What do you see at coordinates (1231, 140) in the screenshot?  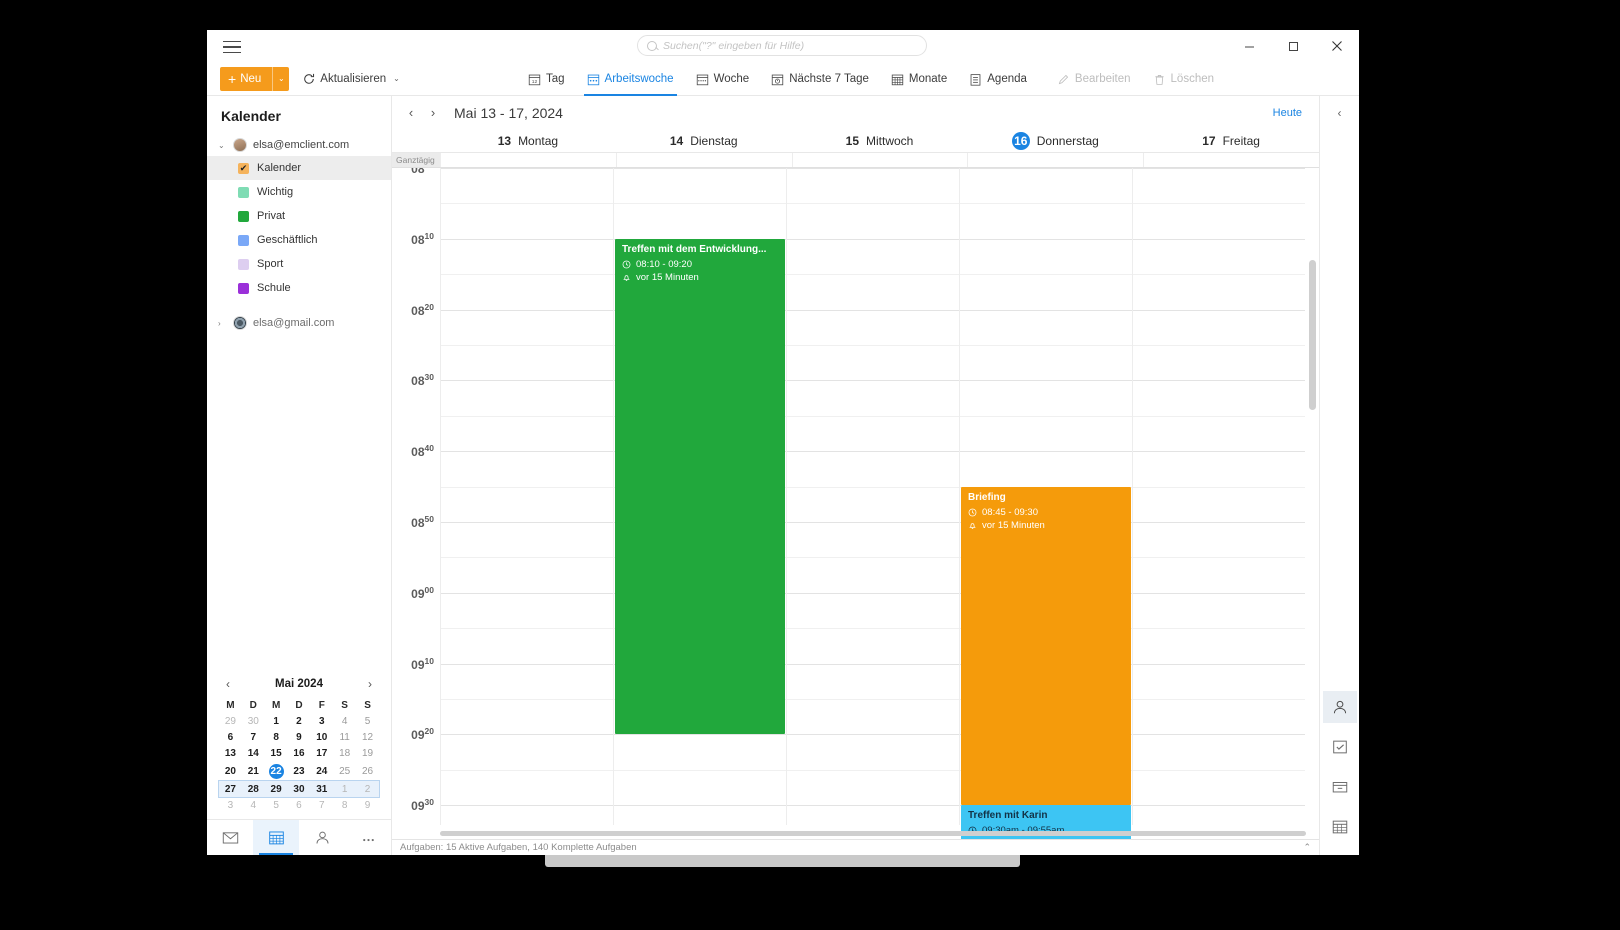 I see `day-header-freitag: 17 Freitag` at bounding box center [1231, 140].